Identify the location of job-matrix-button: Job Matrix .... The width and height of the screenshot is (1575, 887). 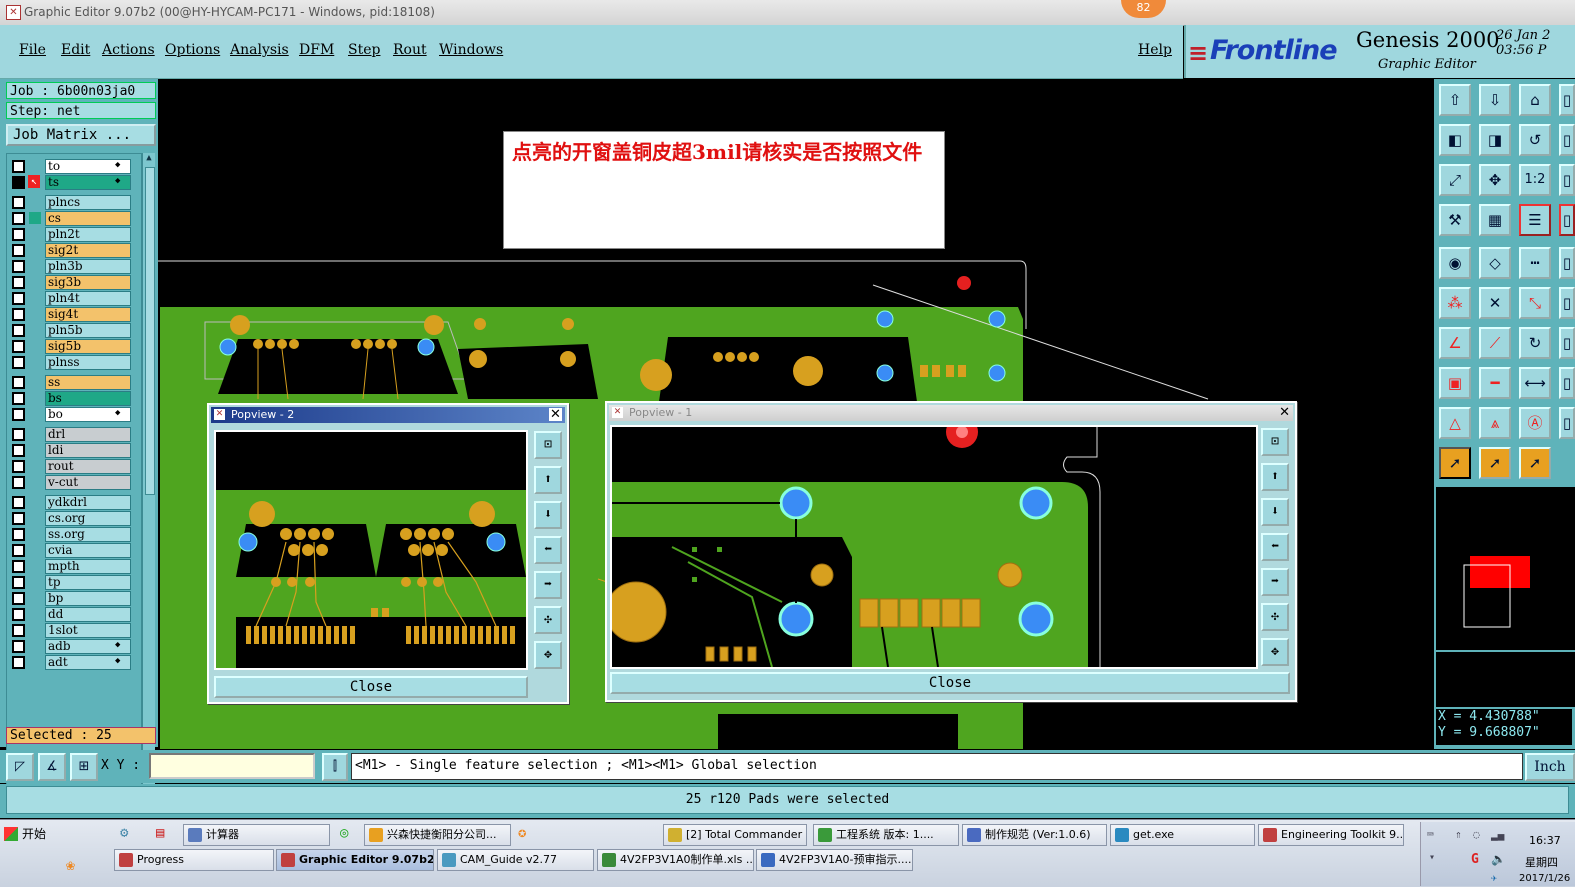
(81, 135).